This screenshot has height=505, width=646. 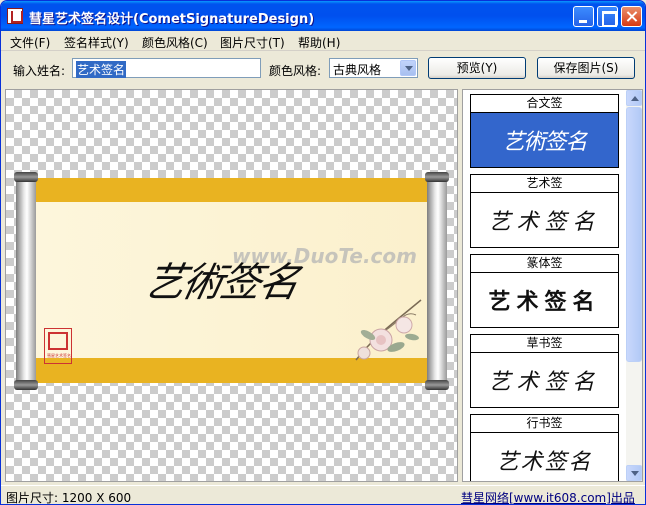 What do you see at coordinates (323, 495) in the screenshot?
I see `status-bar: 图片尺寸: 1200 X 600 彗星网络[www.it608.com]出品` at bounding box center [323, 495].